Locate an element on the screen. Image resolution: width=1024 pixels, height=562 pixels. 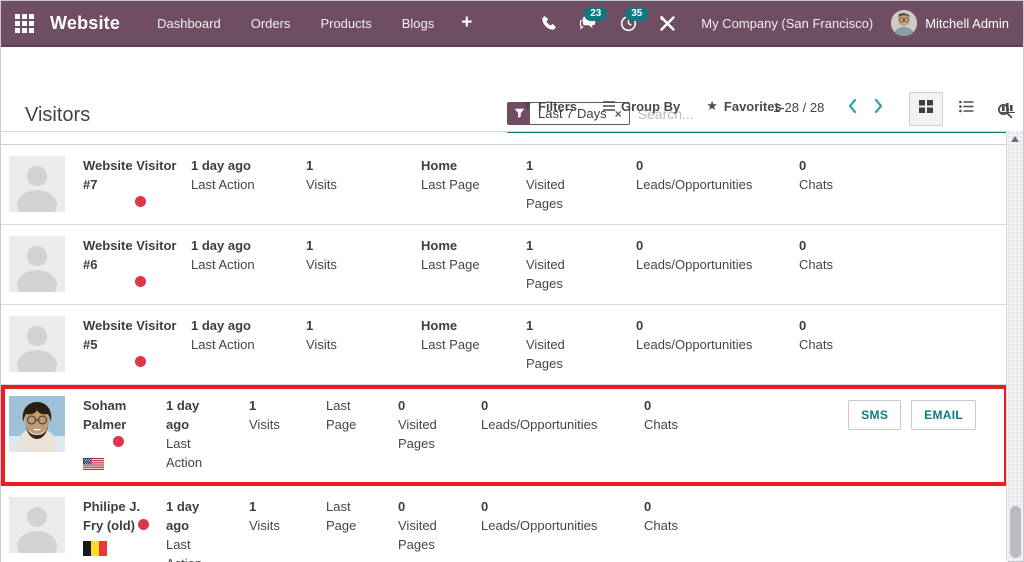
stat-cell: 0 Chats is located at coordinates (844, 184).